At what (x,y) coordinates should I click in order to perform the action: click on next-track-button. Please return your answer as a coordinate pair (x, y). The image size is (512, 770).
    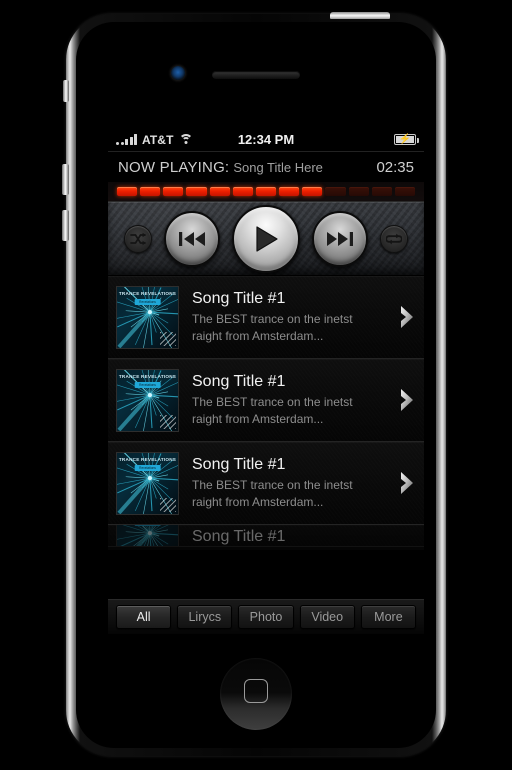
    Looking at the image, I should click on (340, 238).